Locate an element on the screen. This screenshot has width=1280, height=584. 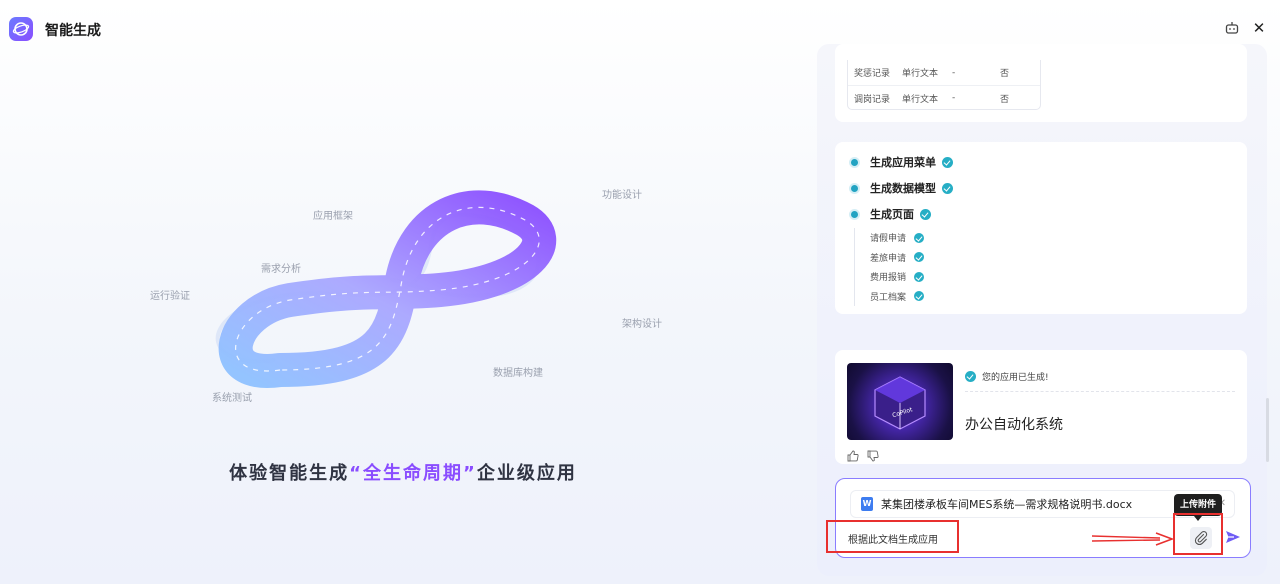
app-title: 智能生成 is located at coordinates (73, 31).